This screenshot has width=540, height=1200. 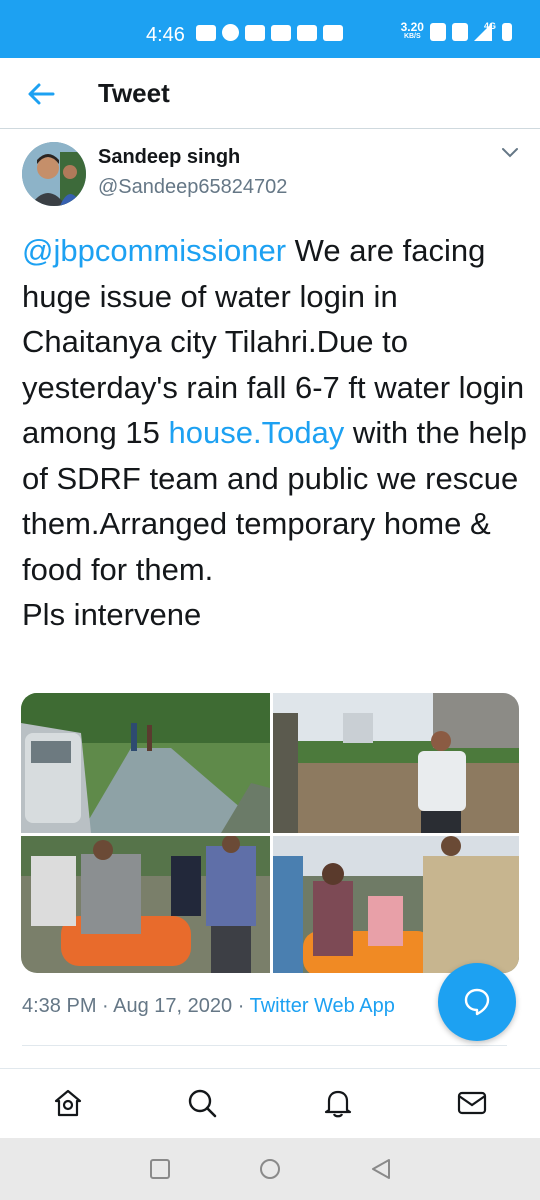 I want to click on speed-unit: KB/S, so click(x=412, y=36).